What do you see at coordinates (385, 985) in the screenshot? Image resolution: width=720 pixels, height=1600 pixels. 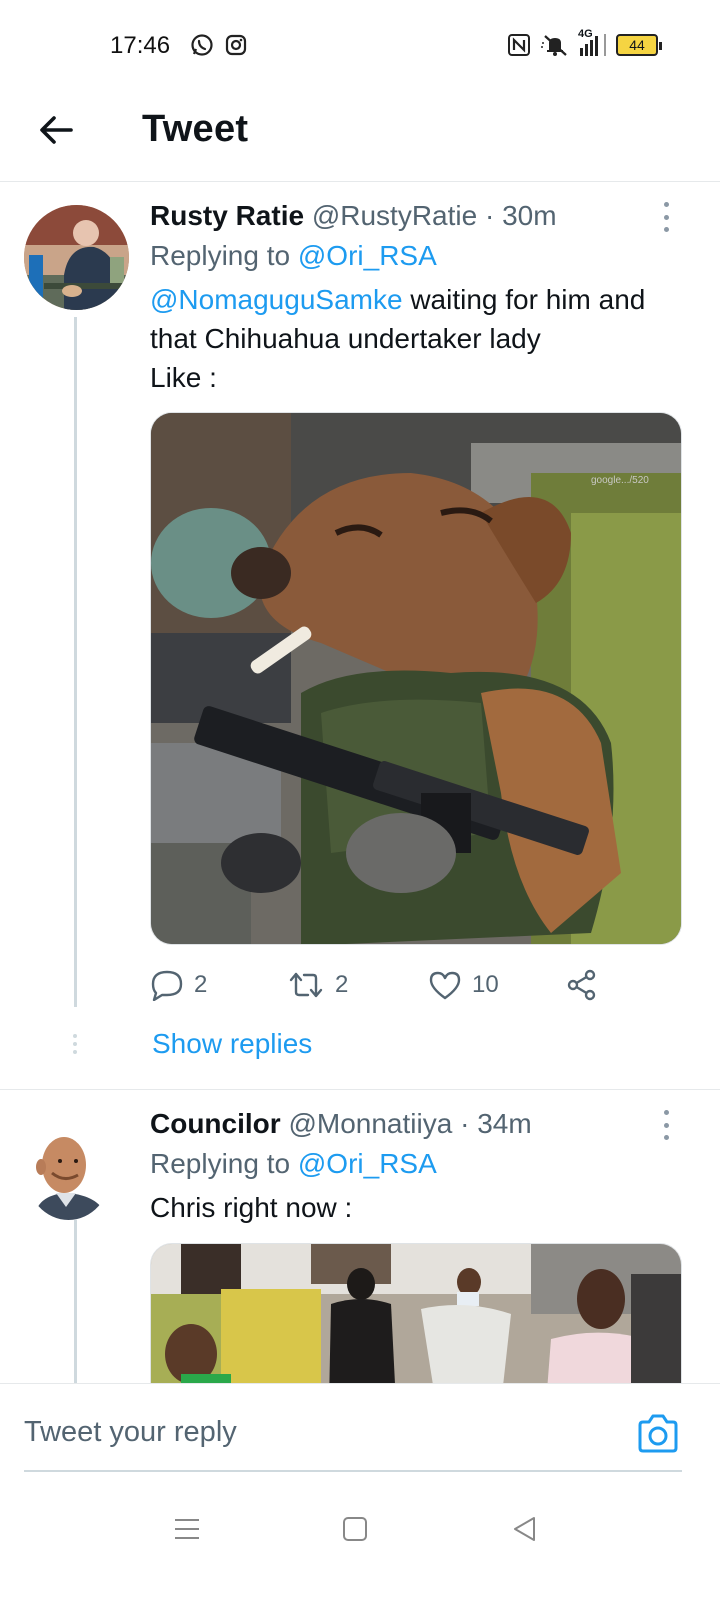 I see `tweet-actions: 2 2 10` at bounding box center [385, 985].